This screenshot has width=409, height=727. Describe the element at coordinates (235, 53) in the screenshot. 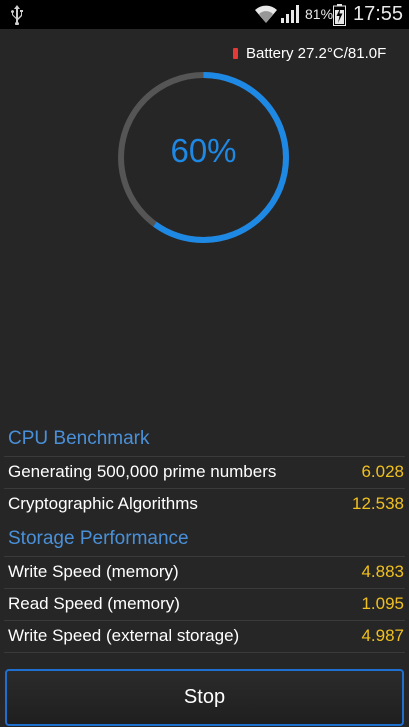

I see `battery-indicator-icon` at that location.